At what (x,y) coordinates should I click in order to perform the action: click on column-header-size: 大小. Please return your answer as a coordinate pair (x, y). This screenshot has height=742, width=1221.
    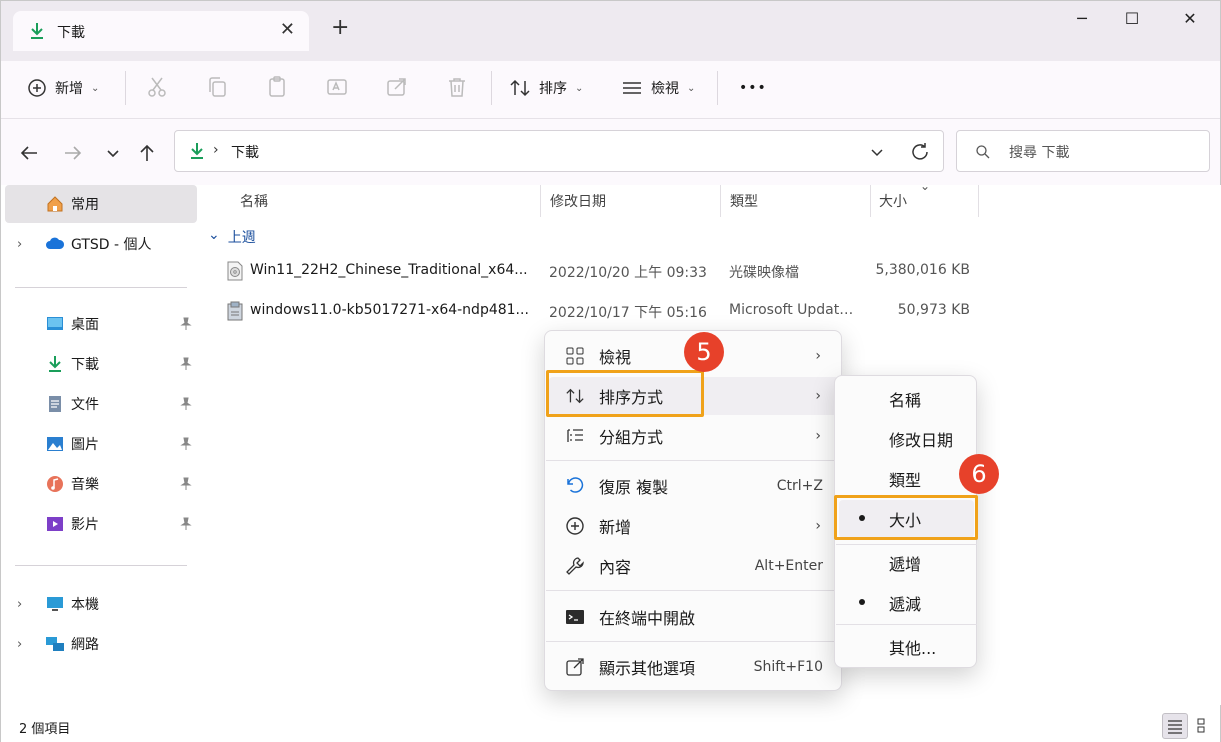
    Looking at the image, I should click on (893, 201).